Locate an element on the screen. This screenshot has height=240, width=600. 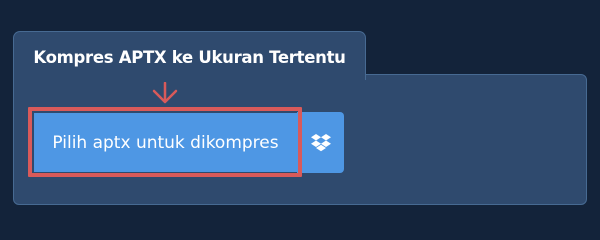
panel-tab: Kompres APTX ke Ukuran Tertentu is located at coordinates (189, 55).